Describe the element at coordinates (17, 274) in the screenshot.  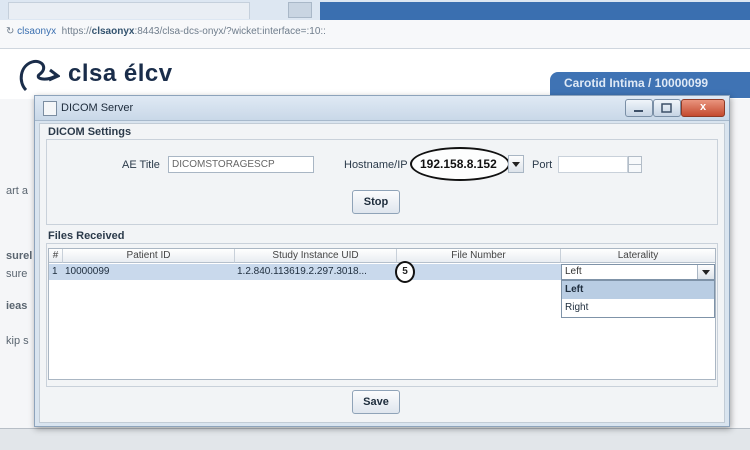
I see `side-text-fragment: sure` at that location.